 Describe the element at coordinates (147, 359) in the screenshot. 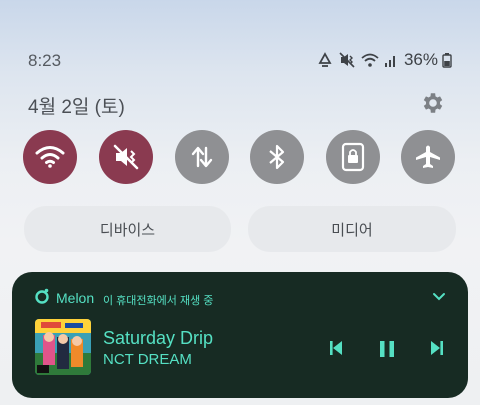

I see `artist-name: NCT DREAM` at that location.